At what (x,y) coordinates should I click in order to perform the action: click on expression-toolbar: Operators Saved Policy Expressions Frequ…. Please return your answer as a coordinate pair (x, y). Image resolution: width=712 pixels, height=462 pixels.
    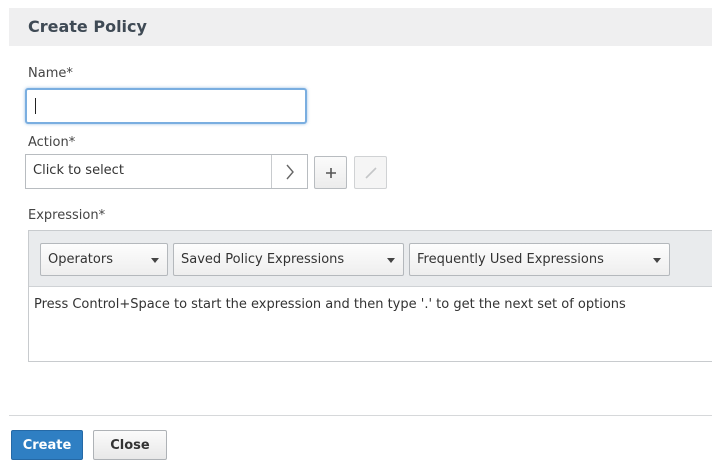
    Looking at the image, I should click on (370, 259).